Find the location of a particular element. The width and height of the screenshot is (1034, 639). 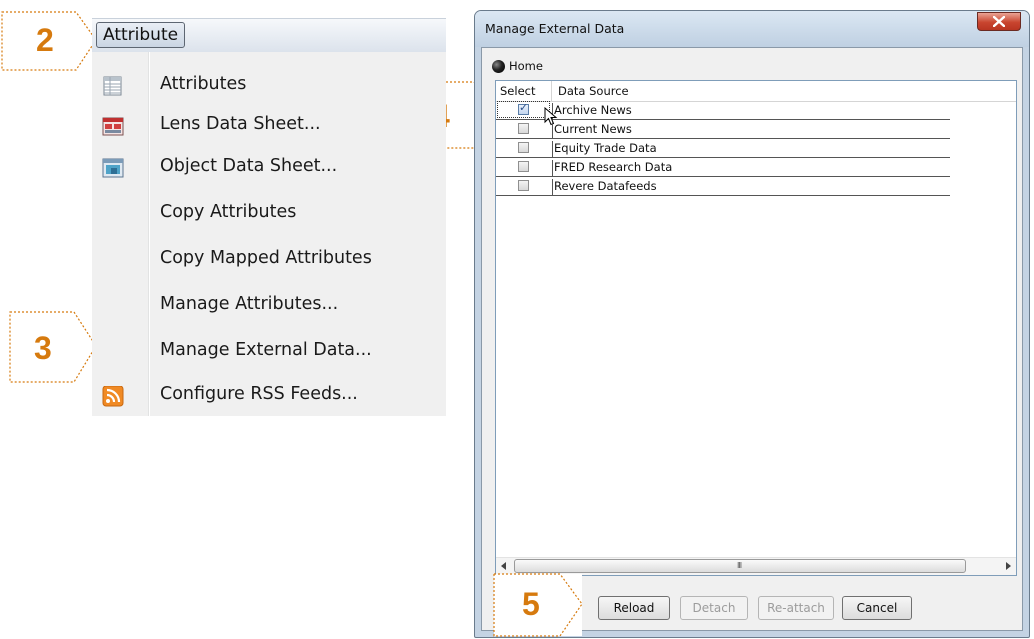

home-icon is located at coordinates (498, 66).